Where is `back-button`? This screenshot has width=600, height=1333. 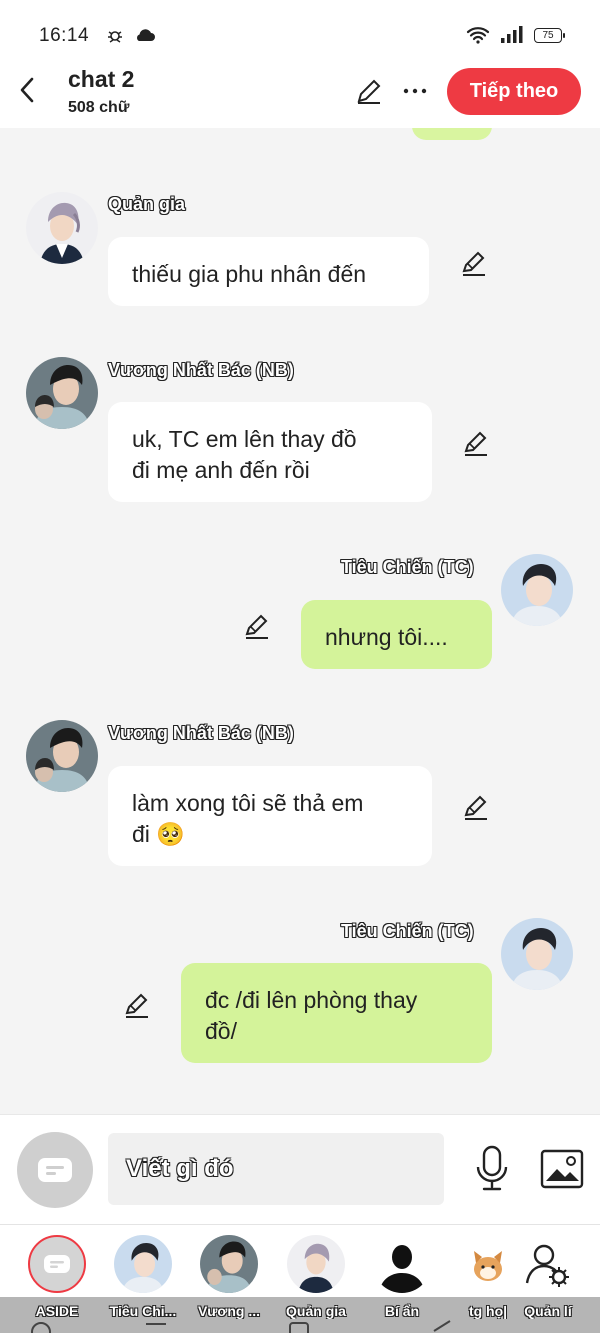 back-button is located at coordinates (27, 90).